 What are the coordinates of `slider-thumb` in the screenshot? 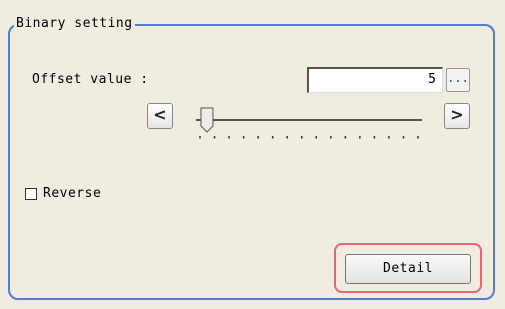 It's located at (207, 120).